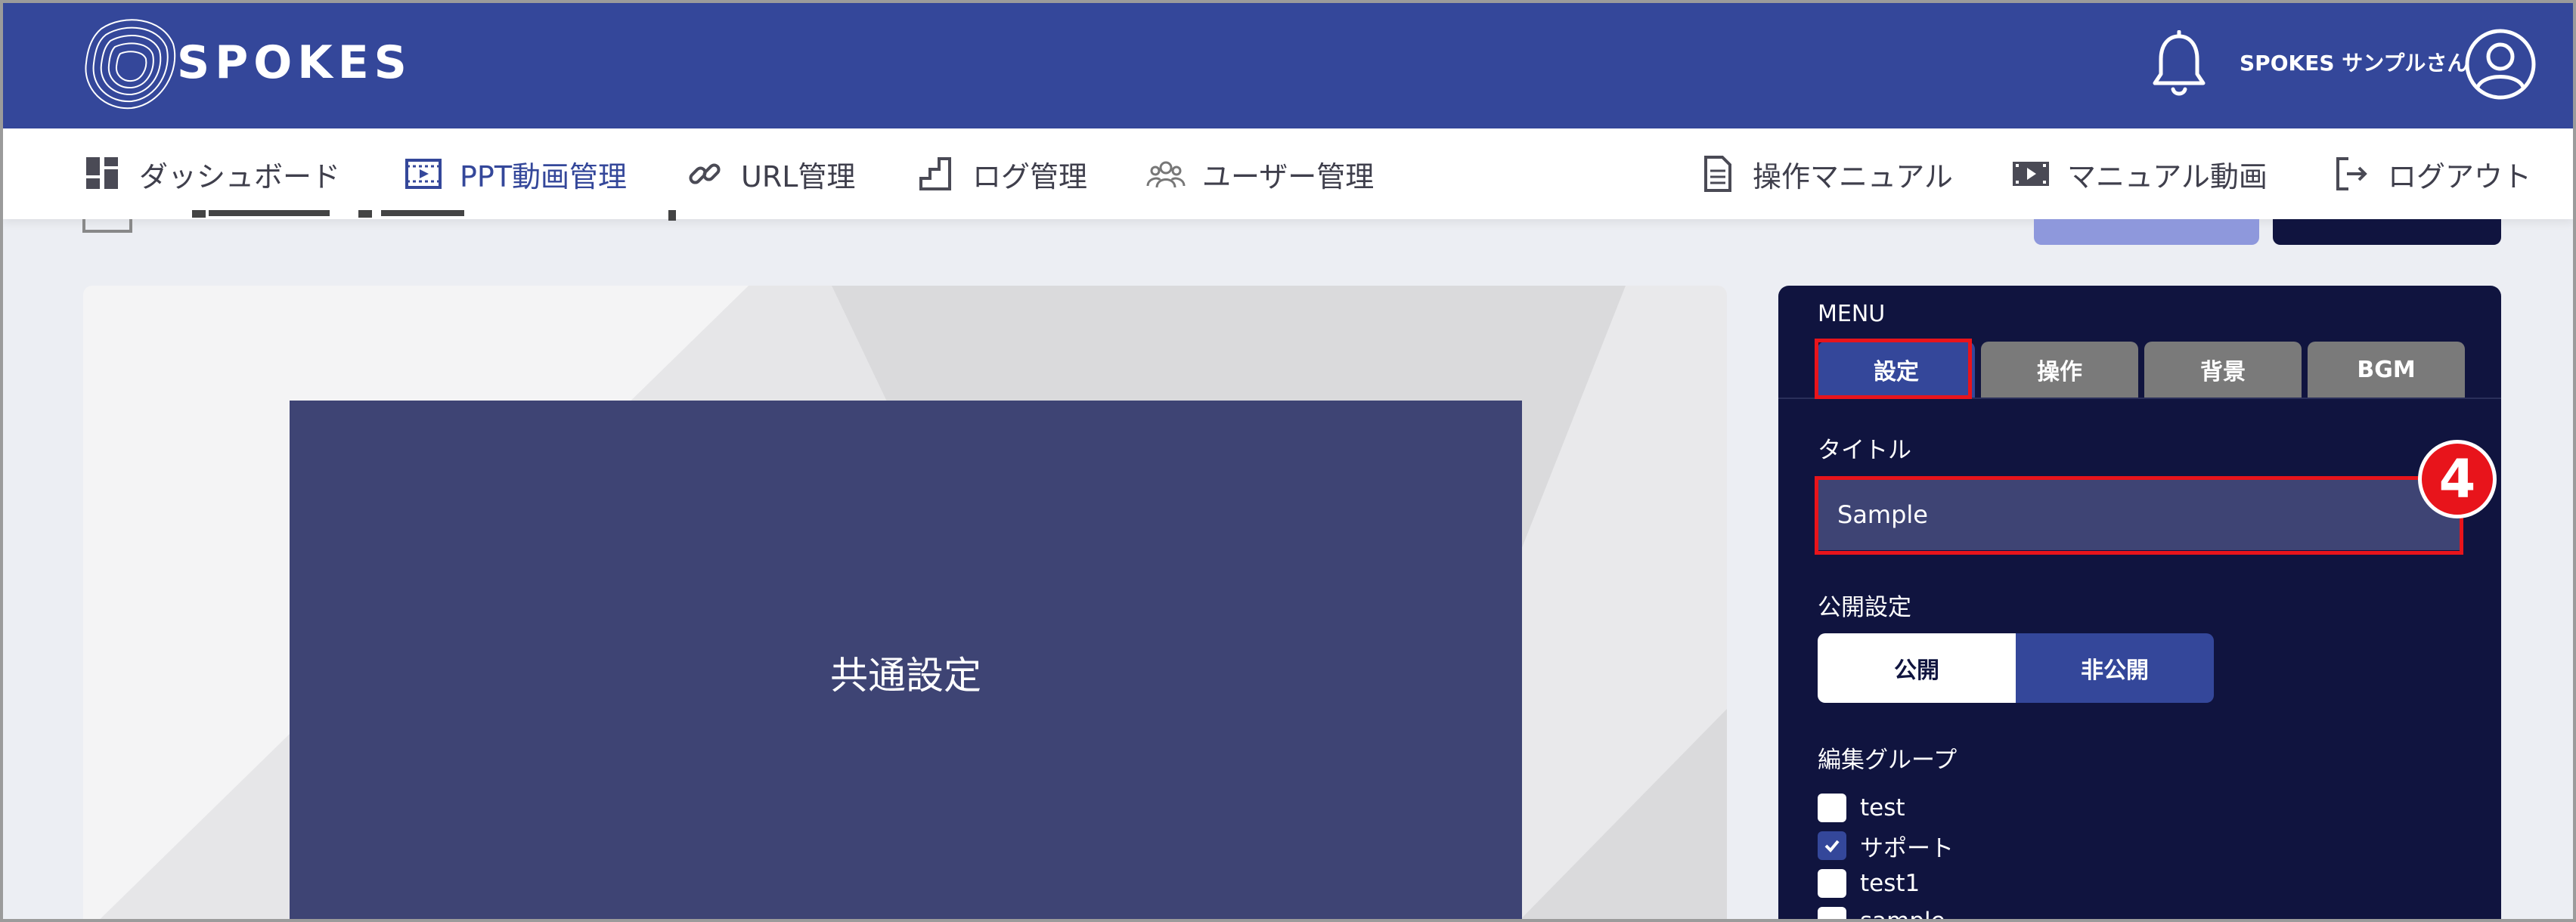 The image size is (2576, 922). What do you see at coordinates (294, 62) in the screenshot?
I see `brand-name: SPOKES` at bounding box center [294, 62].